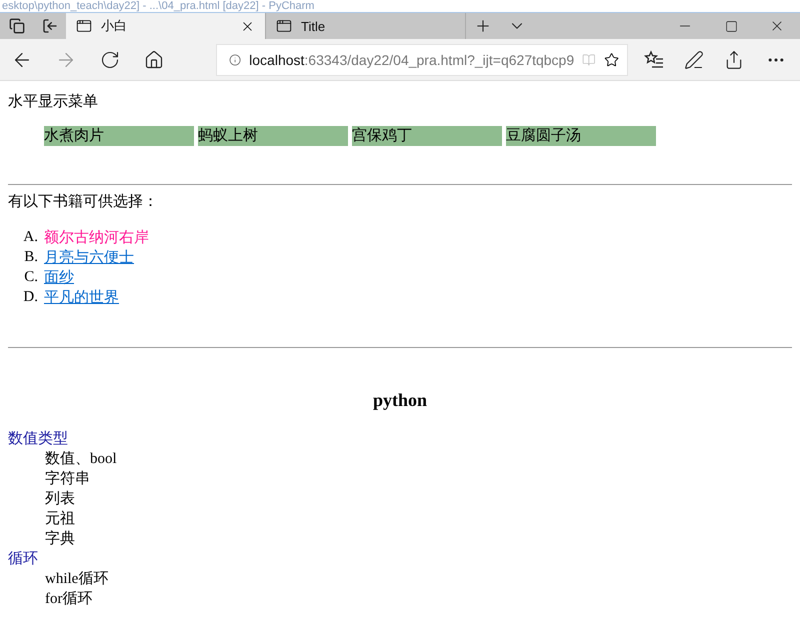 The width and height of the screenshot is (800, 633). I want to click on set-tabs-aside-icon, so click(50, 26).